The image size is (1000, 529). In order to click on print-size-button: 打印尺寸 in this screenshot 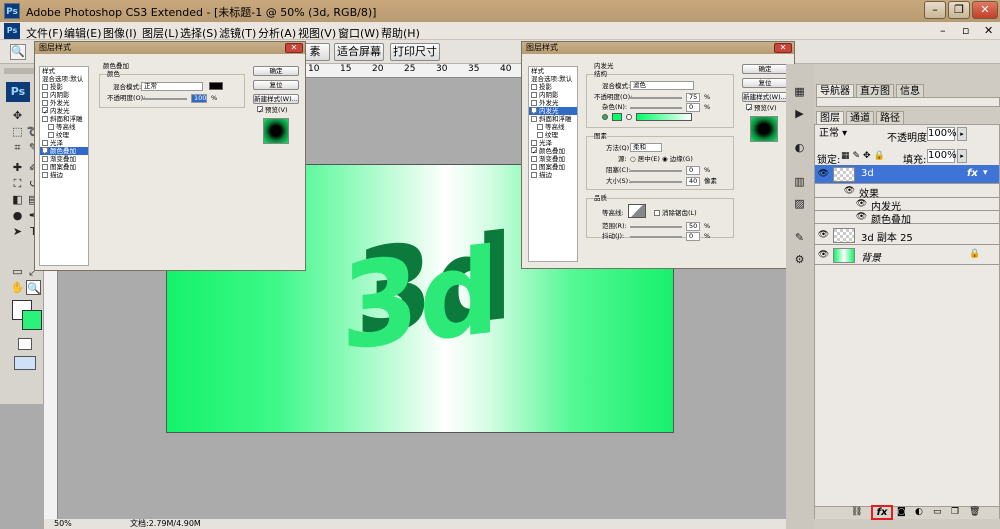, I will do `click(415, 52)`.